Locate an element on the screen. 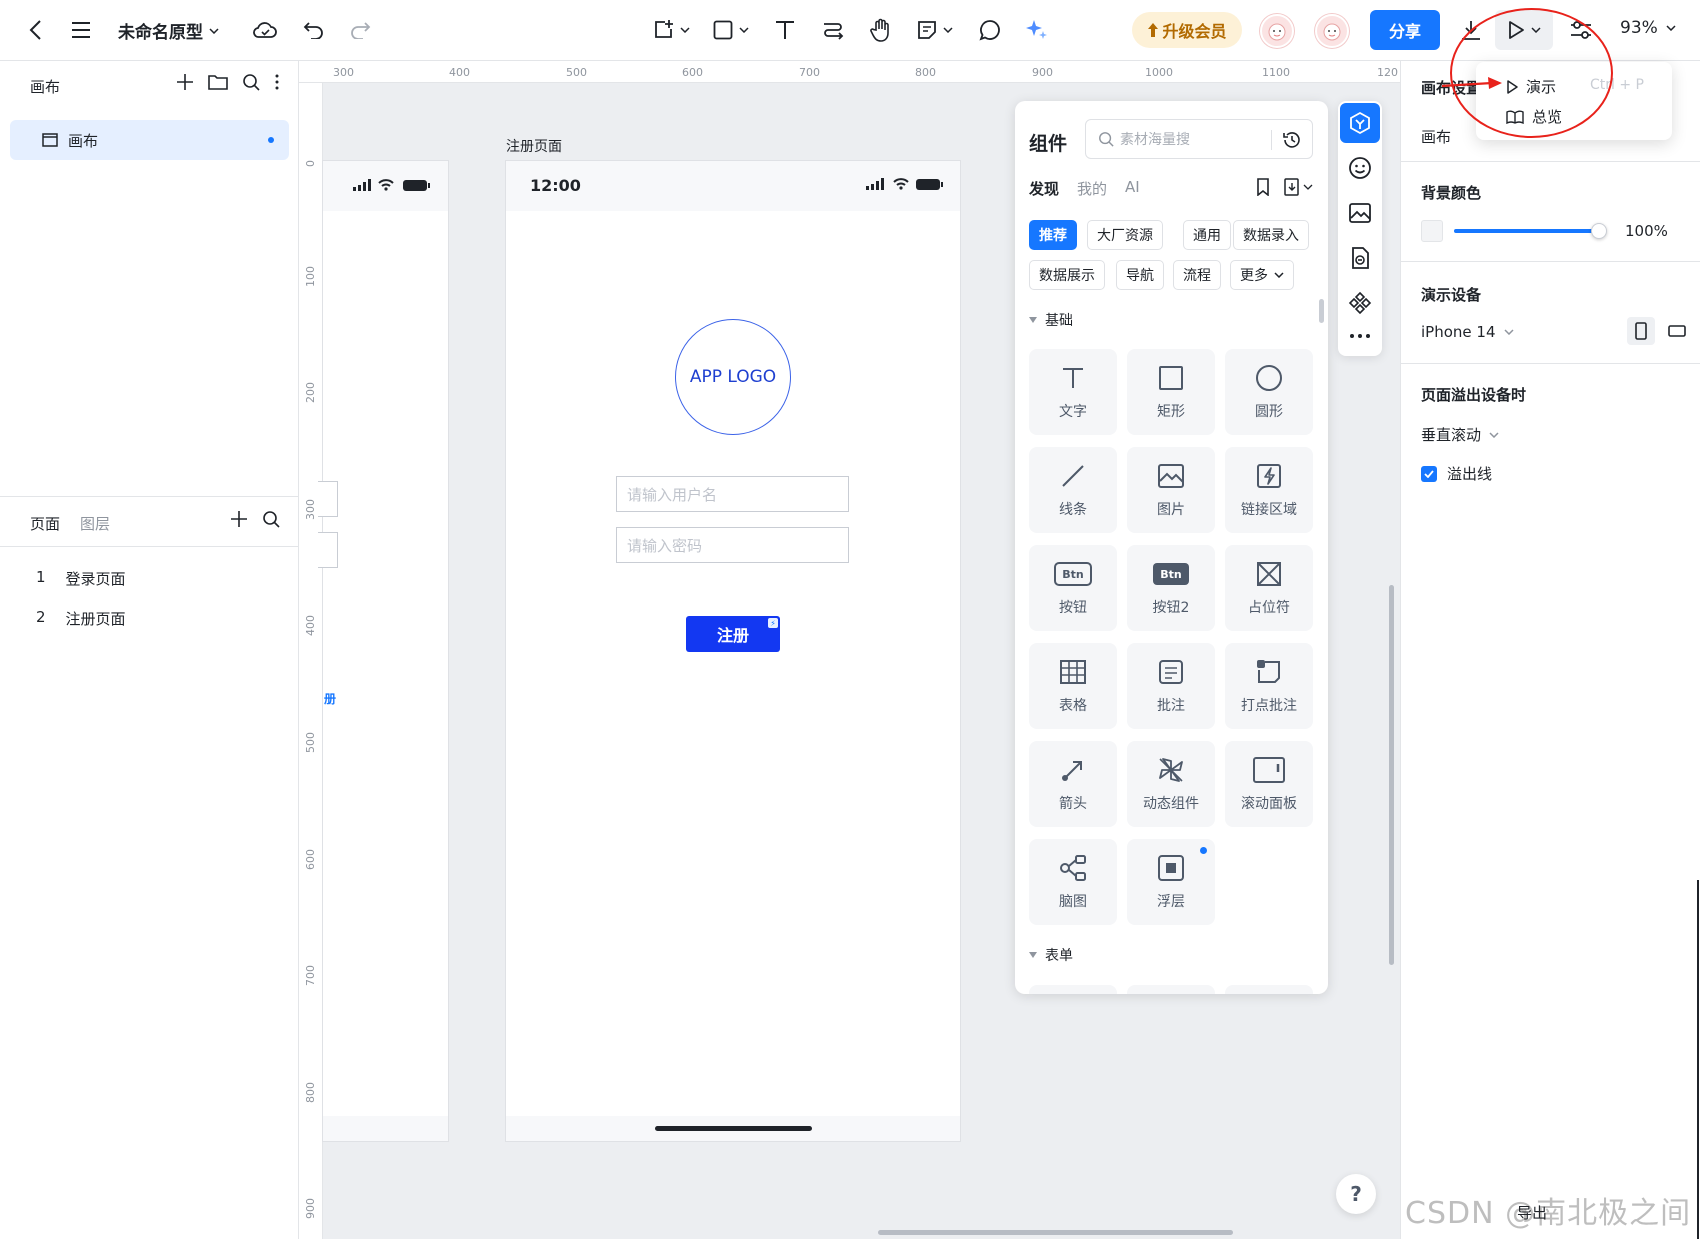 Image resolution: width=1700 pixels, height=1239 pixels. more-vertical-icon is located at coordinates (277, 82).